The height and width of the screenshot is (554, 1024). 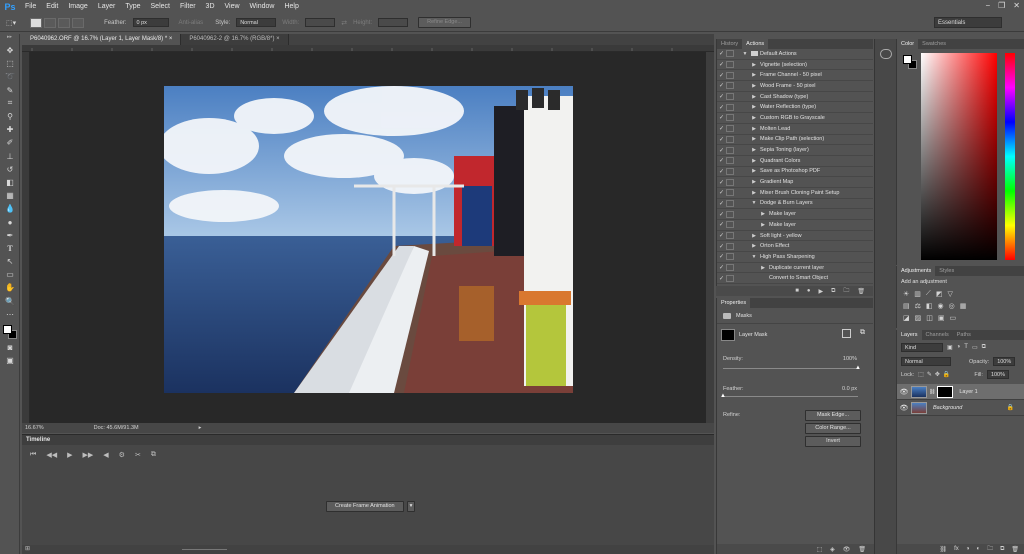 What do you see at coordinates (964, 335) in the screenshot?
I see `tab-paths: Paths` at bounding box center [964, 335].